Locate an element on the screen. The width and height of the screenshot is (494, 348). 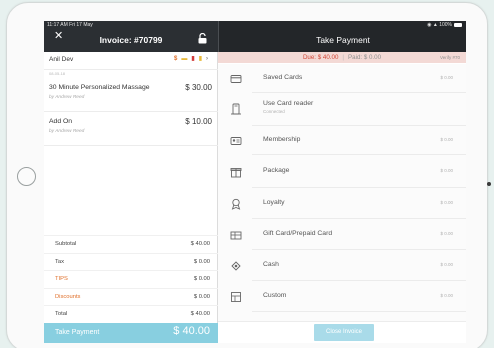
note-icon: ▬ is located at coordinates (184, 59).